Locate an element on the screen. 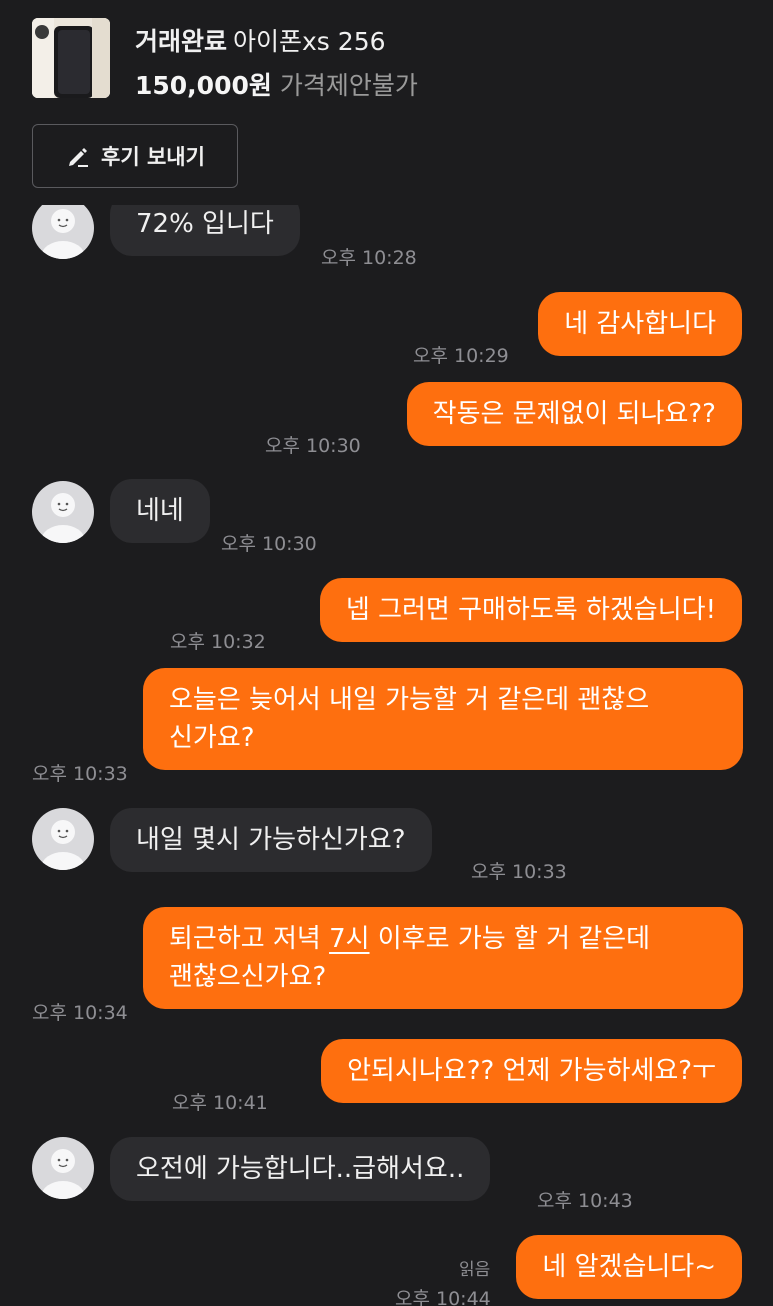  price-line: 150,000원 가격제안불가 is located at coordinates (276, 84).